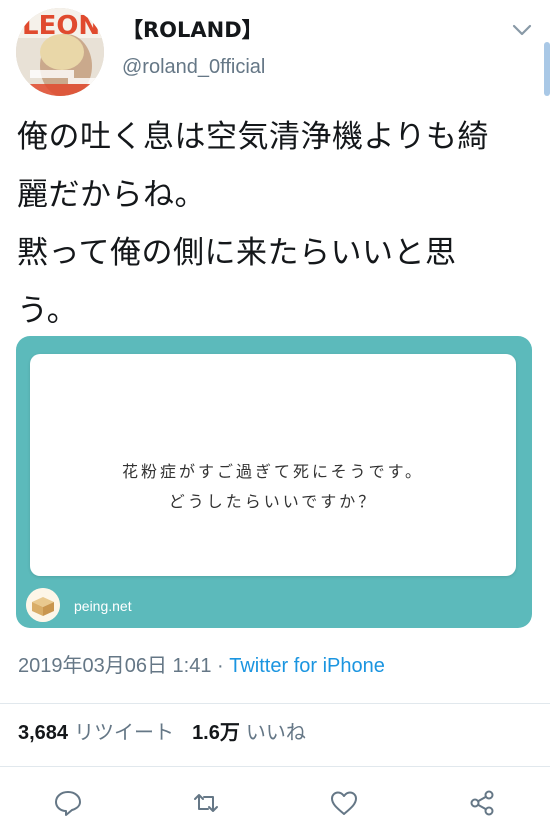 The width and height of the screenshot is (550, 834). What do you see at coordinates (68, 803) in the screenshot?
I see `reply-icon` at bounding box center [68, 803].